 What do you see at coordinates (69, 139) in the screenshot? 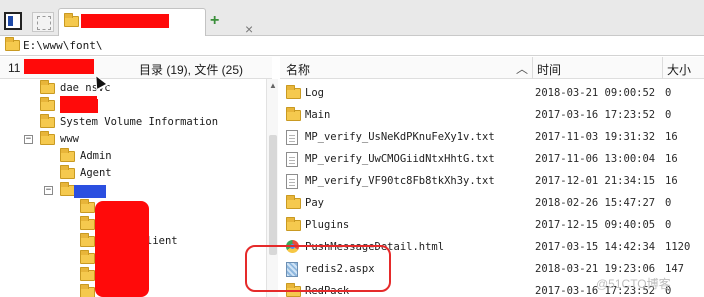
I see `tree-item-label: www` at bounding box center [69, 139].